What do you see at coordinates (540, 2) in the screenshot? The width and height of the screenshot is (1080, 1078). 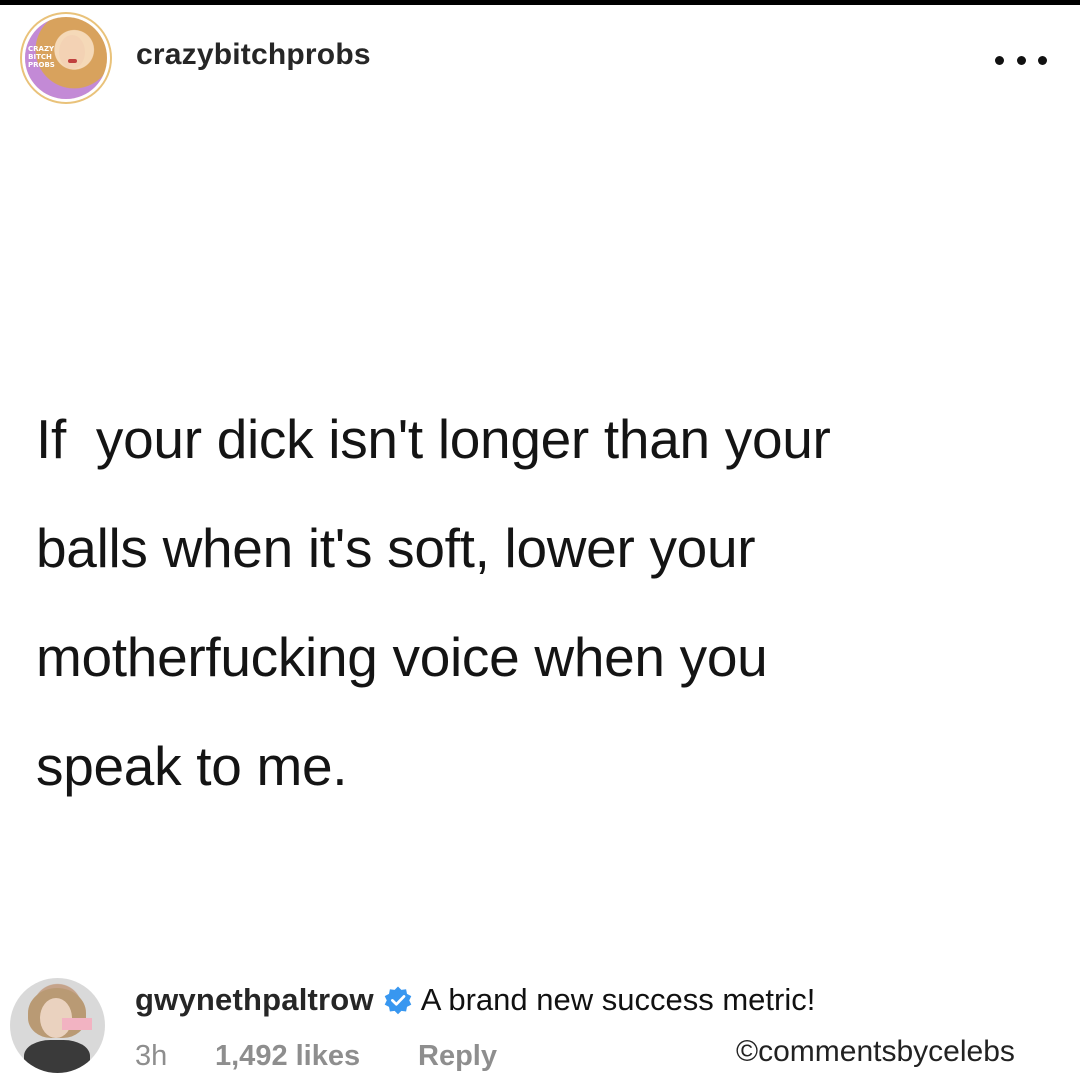 I see `top-border` at bounding box center [540, 2].